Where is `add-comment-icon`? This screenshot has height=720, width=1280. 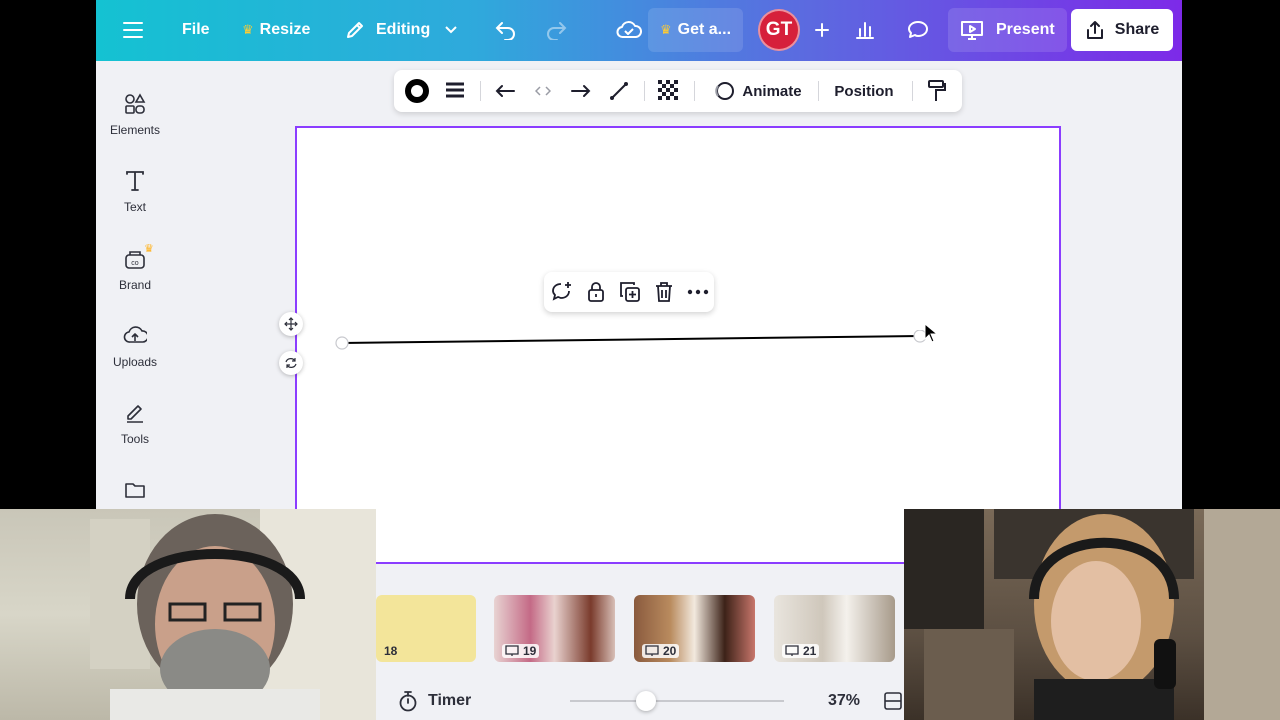 add-comment-icon is located at coordinates (562, 292).